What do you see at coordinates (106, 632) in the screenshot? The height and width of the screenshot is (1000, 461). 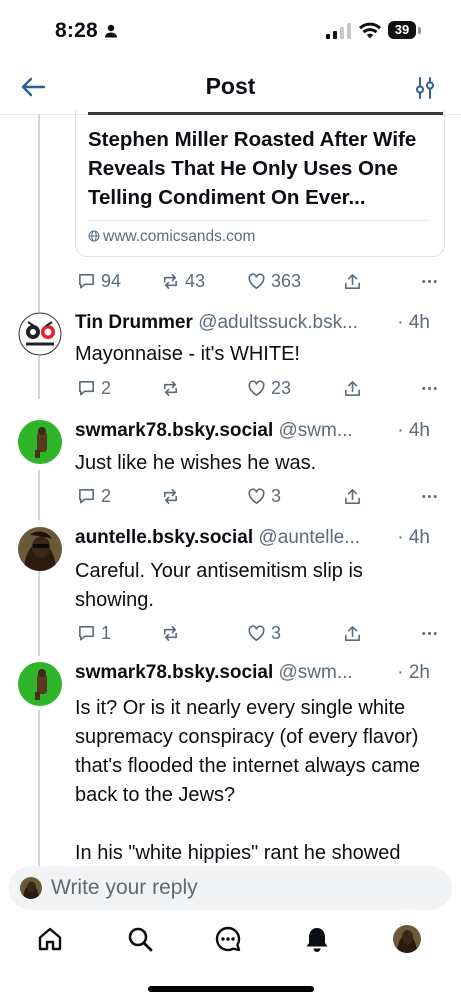 I see `reply-count: 1` at bounding box center [106, 632].